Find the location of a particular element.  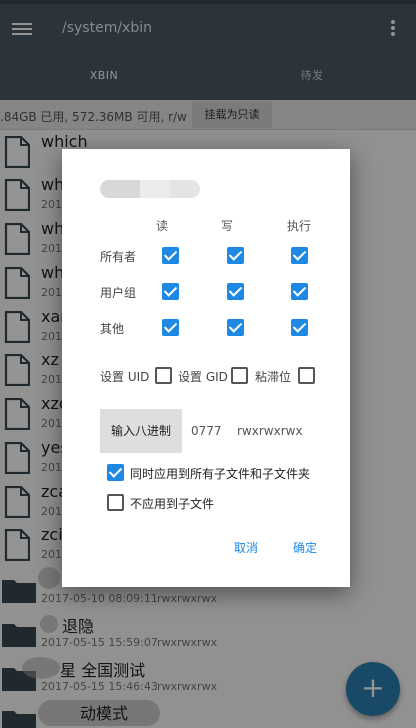

owner-write-checkbox is located at coordinates (235, 255).